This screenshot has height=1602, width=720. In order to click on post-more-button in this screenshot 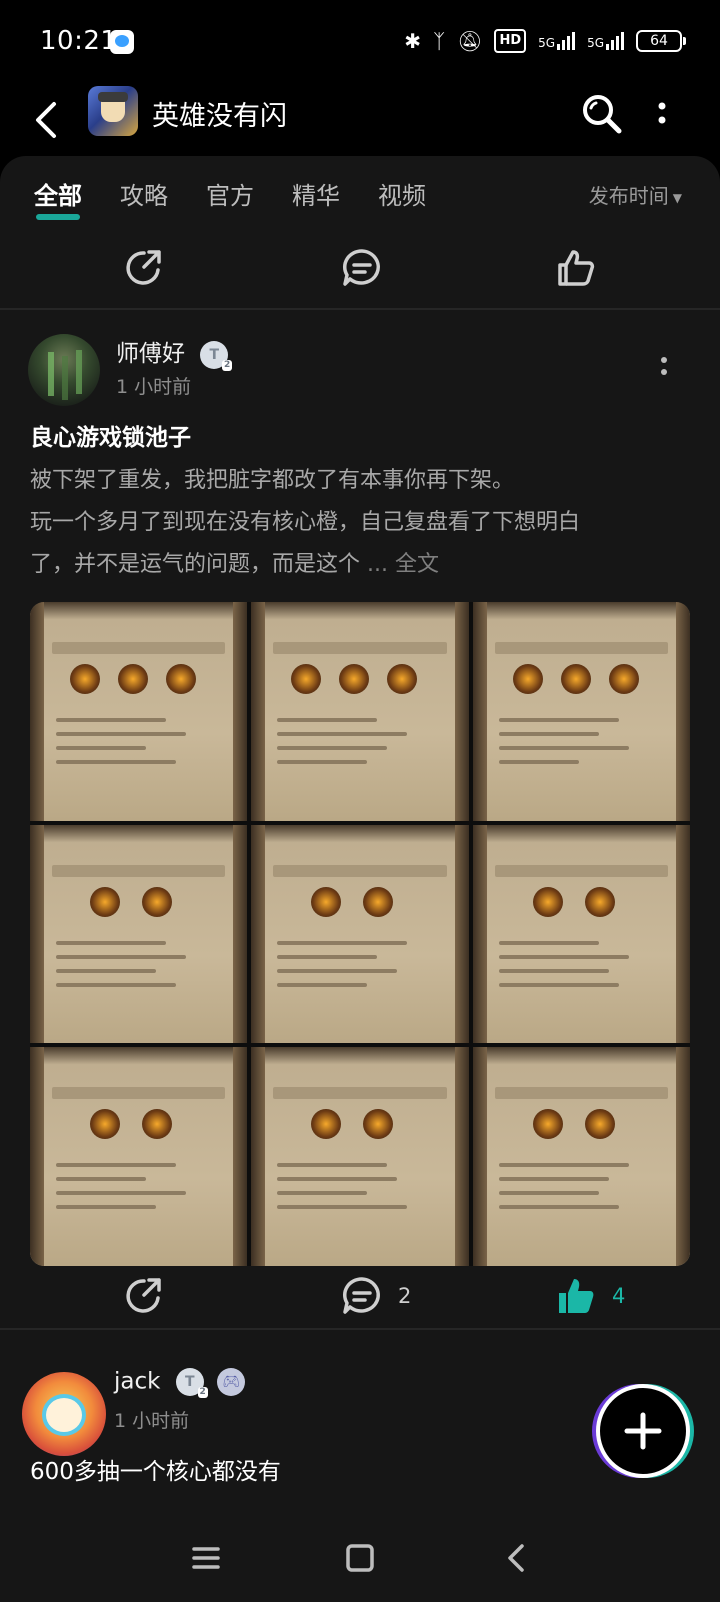, I will do `click(664, 367)`.